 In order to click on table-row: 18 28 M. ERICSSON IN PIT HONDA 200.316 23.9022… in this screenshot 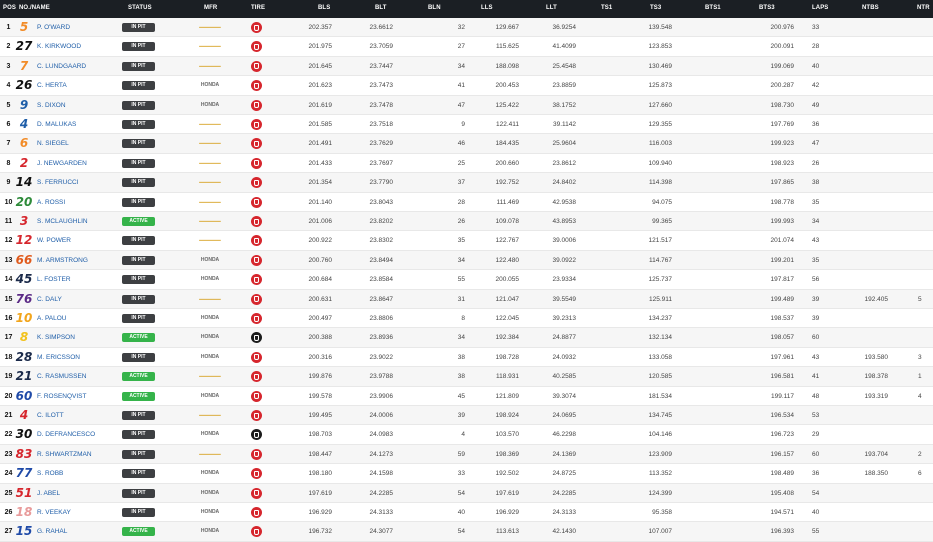, I will do `click(466, 357)`.